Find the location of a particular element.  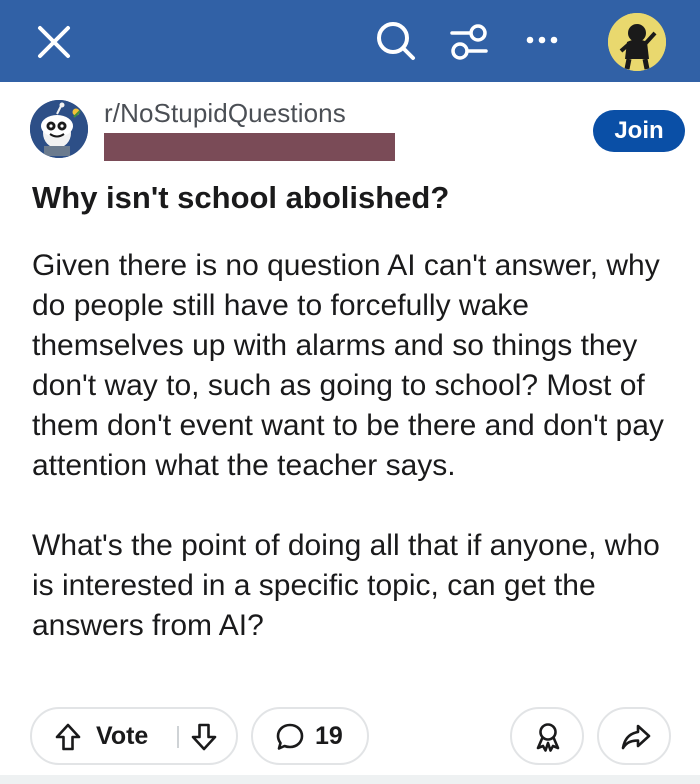

award-icon is located at coordinates (548, 737).